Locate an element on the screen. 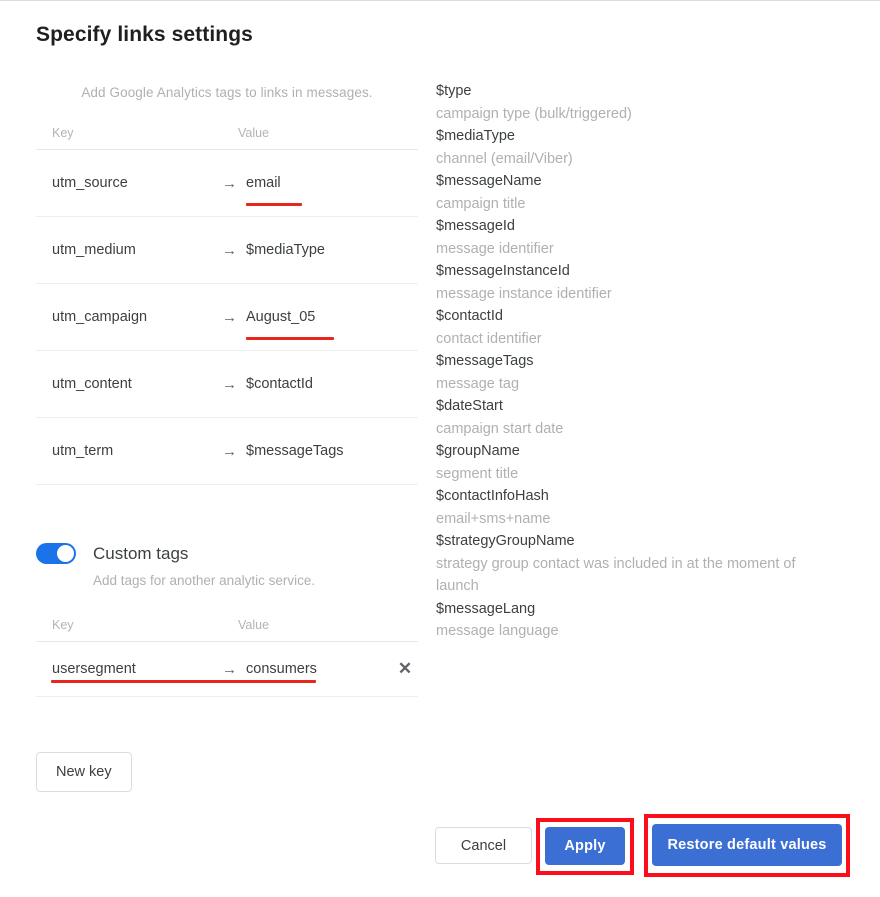 This screenshot has width=880, height=897. variable-name: $contactId is located at coordinates (469, 316).